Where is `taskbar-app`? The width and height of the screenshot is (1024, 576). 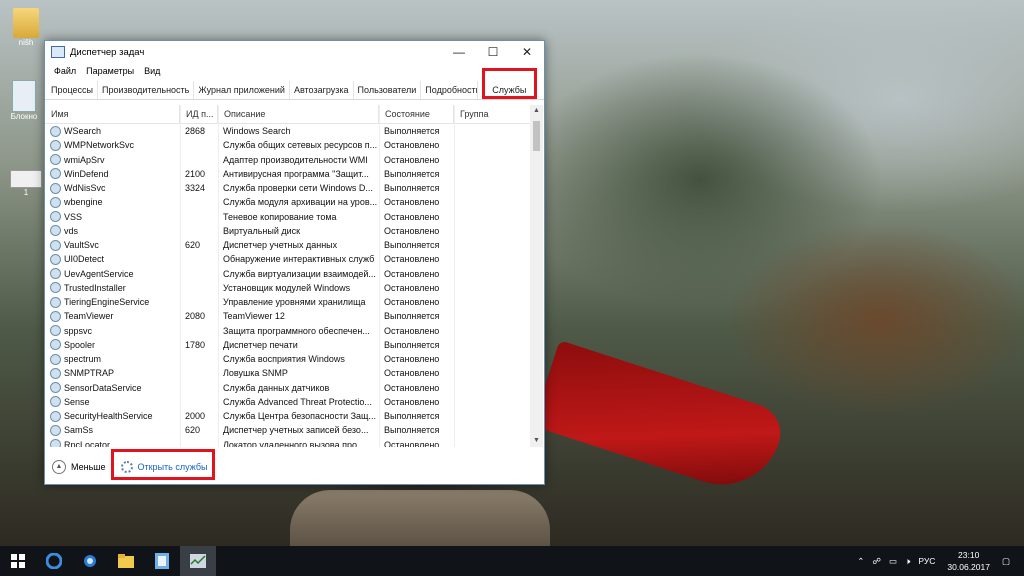 taskbar-app is located at coordinates (90, 561).